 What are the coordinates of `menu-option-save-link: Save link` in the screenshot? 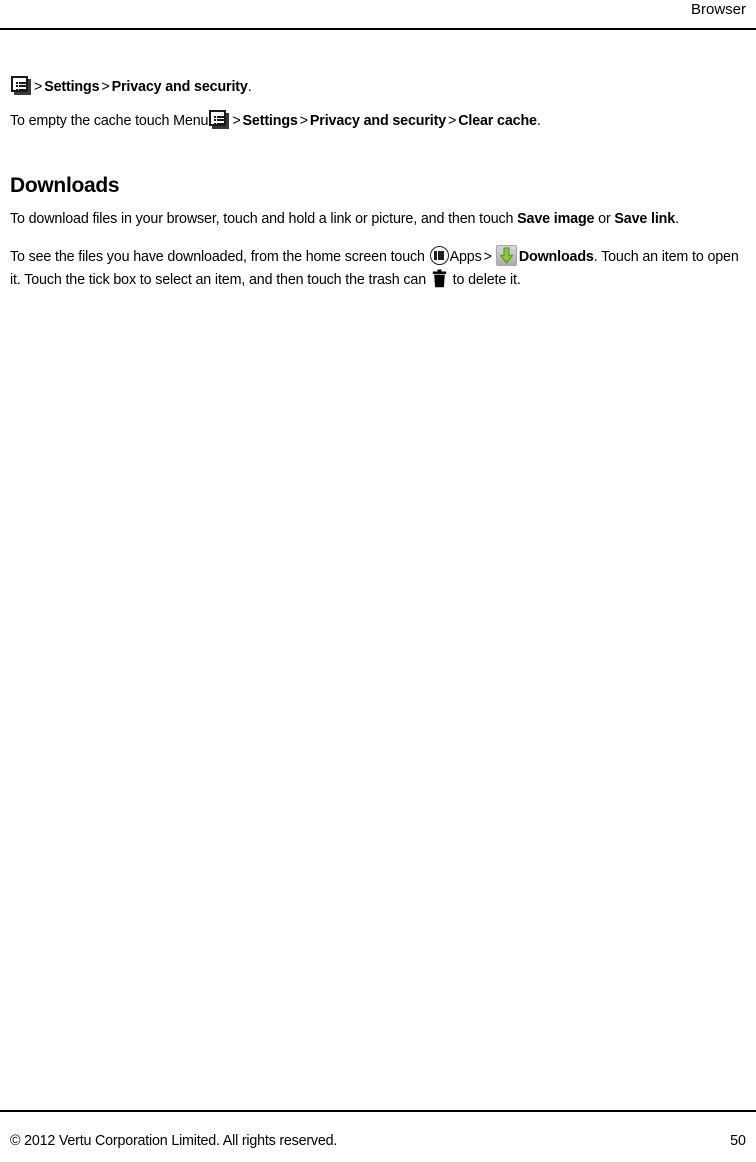 It's located at (644, 219).